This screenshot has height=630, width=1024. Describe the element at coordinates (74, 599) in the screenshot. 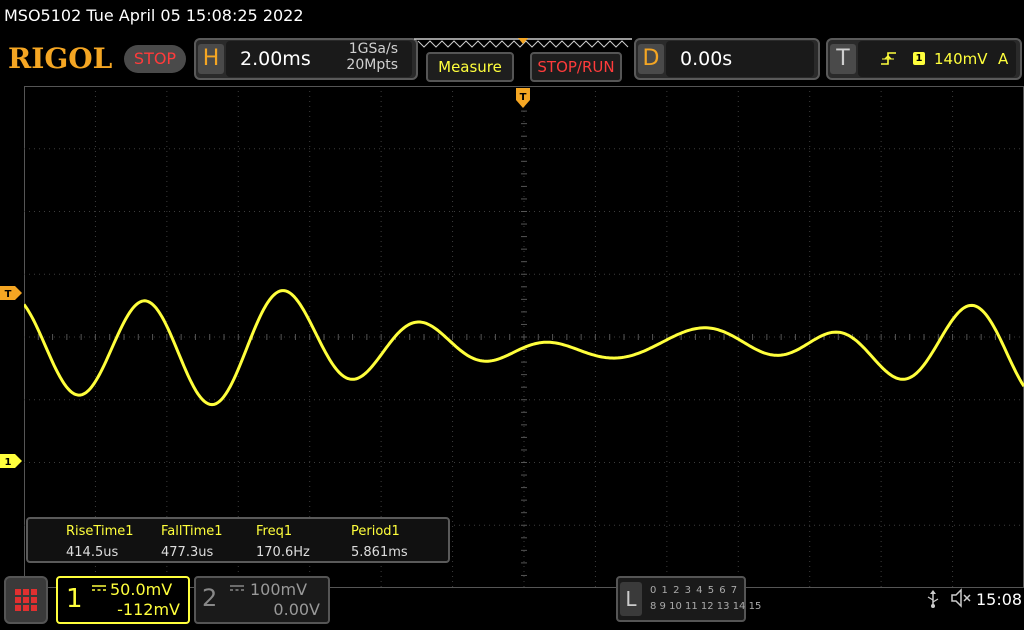

I see `channel1-number: 1` at that location.